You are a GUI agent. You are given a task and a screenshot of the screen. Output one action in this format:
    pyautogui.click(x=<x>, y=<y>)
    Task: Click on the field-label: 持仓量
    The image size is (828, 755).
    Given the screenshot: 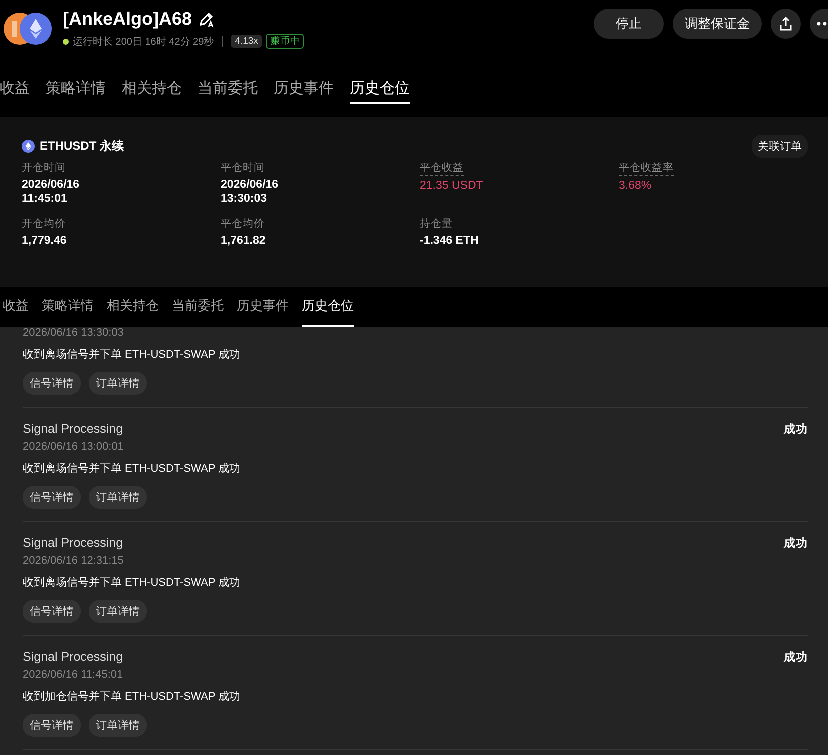 What is the action you would take?
    pyautogui.click(x=436, y=224)
    